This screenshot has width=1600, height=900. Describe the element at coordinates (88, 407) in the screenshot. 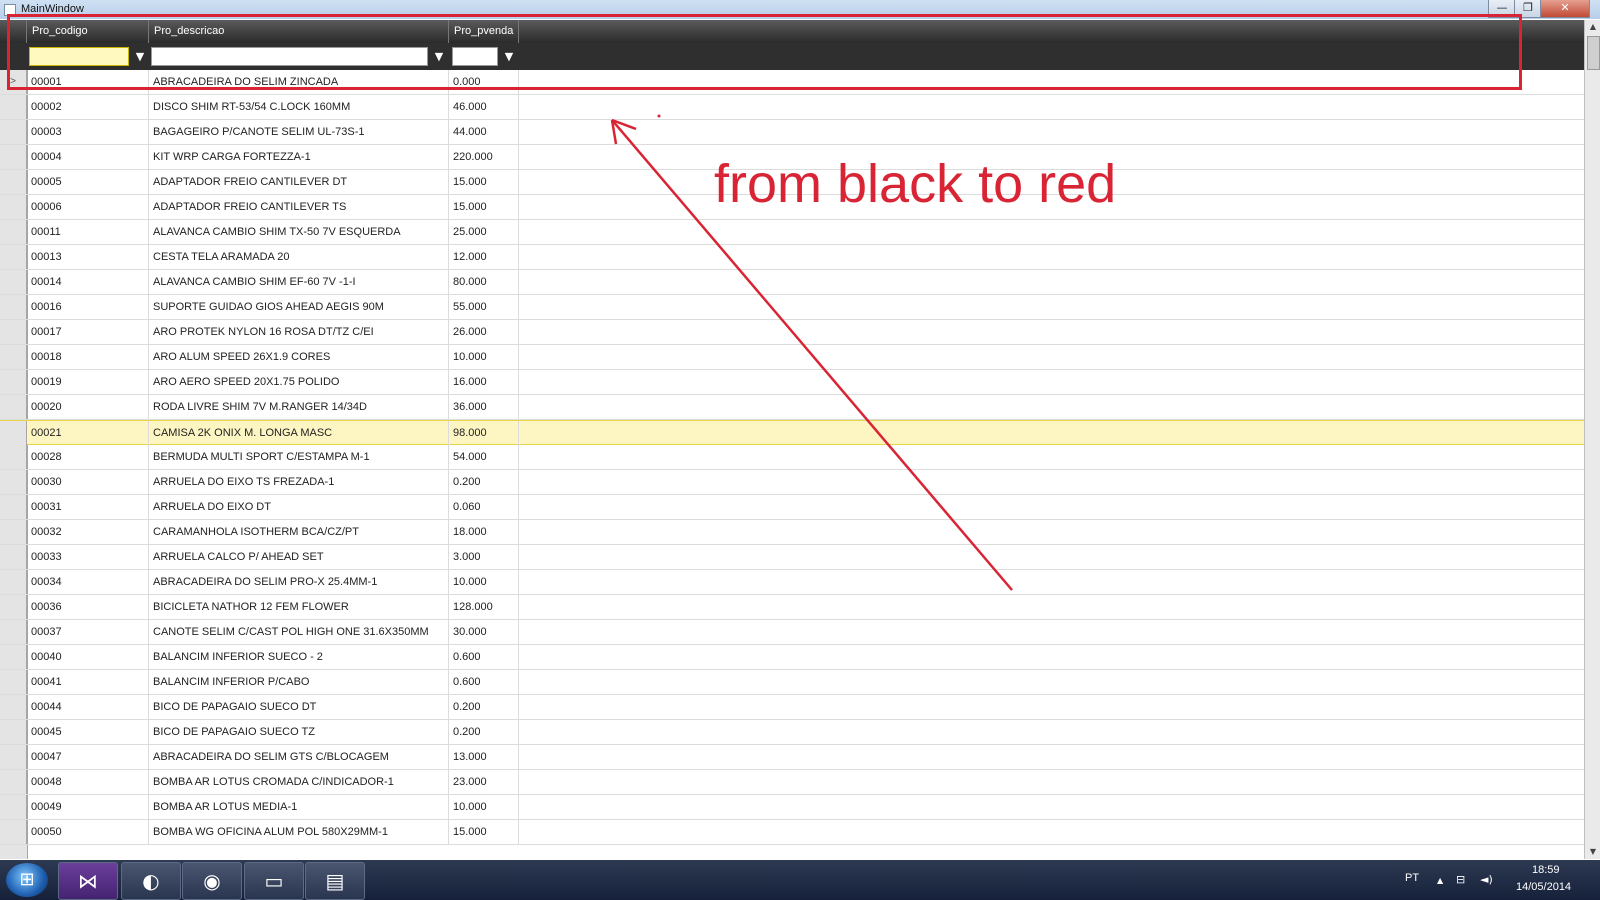

I see `cell-pro-codigo: 00020` at that location.